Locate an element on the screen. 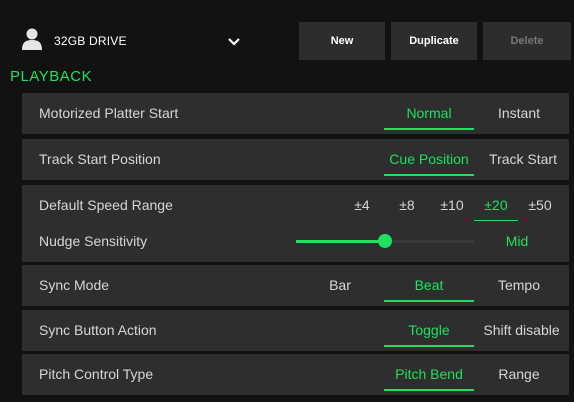 Image resolution: width=574 pixels, height=402 pixels. setting-row-pitch-control: Pitch Control Type Pitch Bend Range is located at coordinates (295, 374).